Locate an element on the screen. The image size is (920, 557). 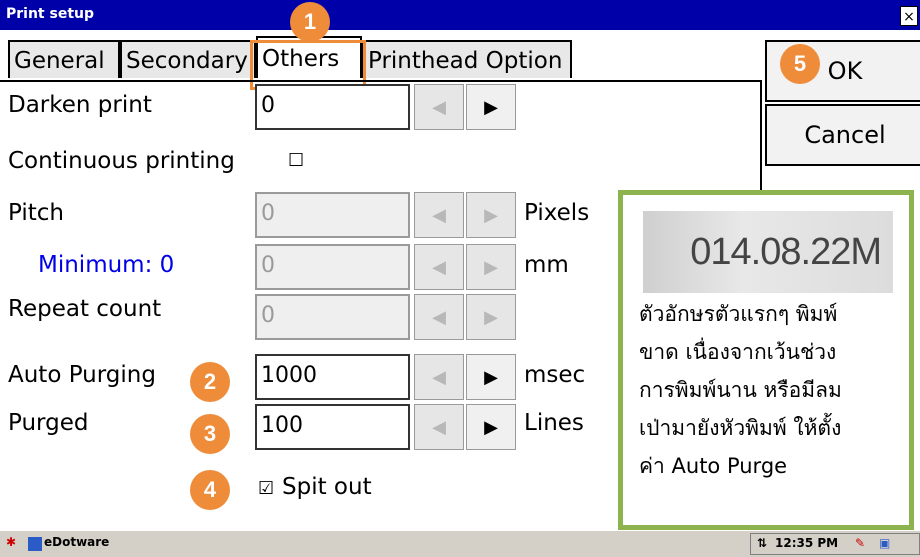
continuous-printing-label: Continuous printing is located at coordinates (121, 161).